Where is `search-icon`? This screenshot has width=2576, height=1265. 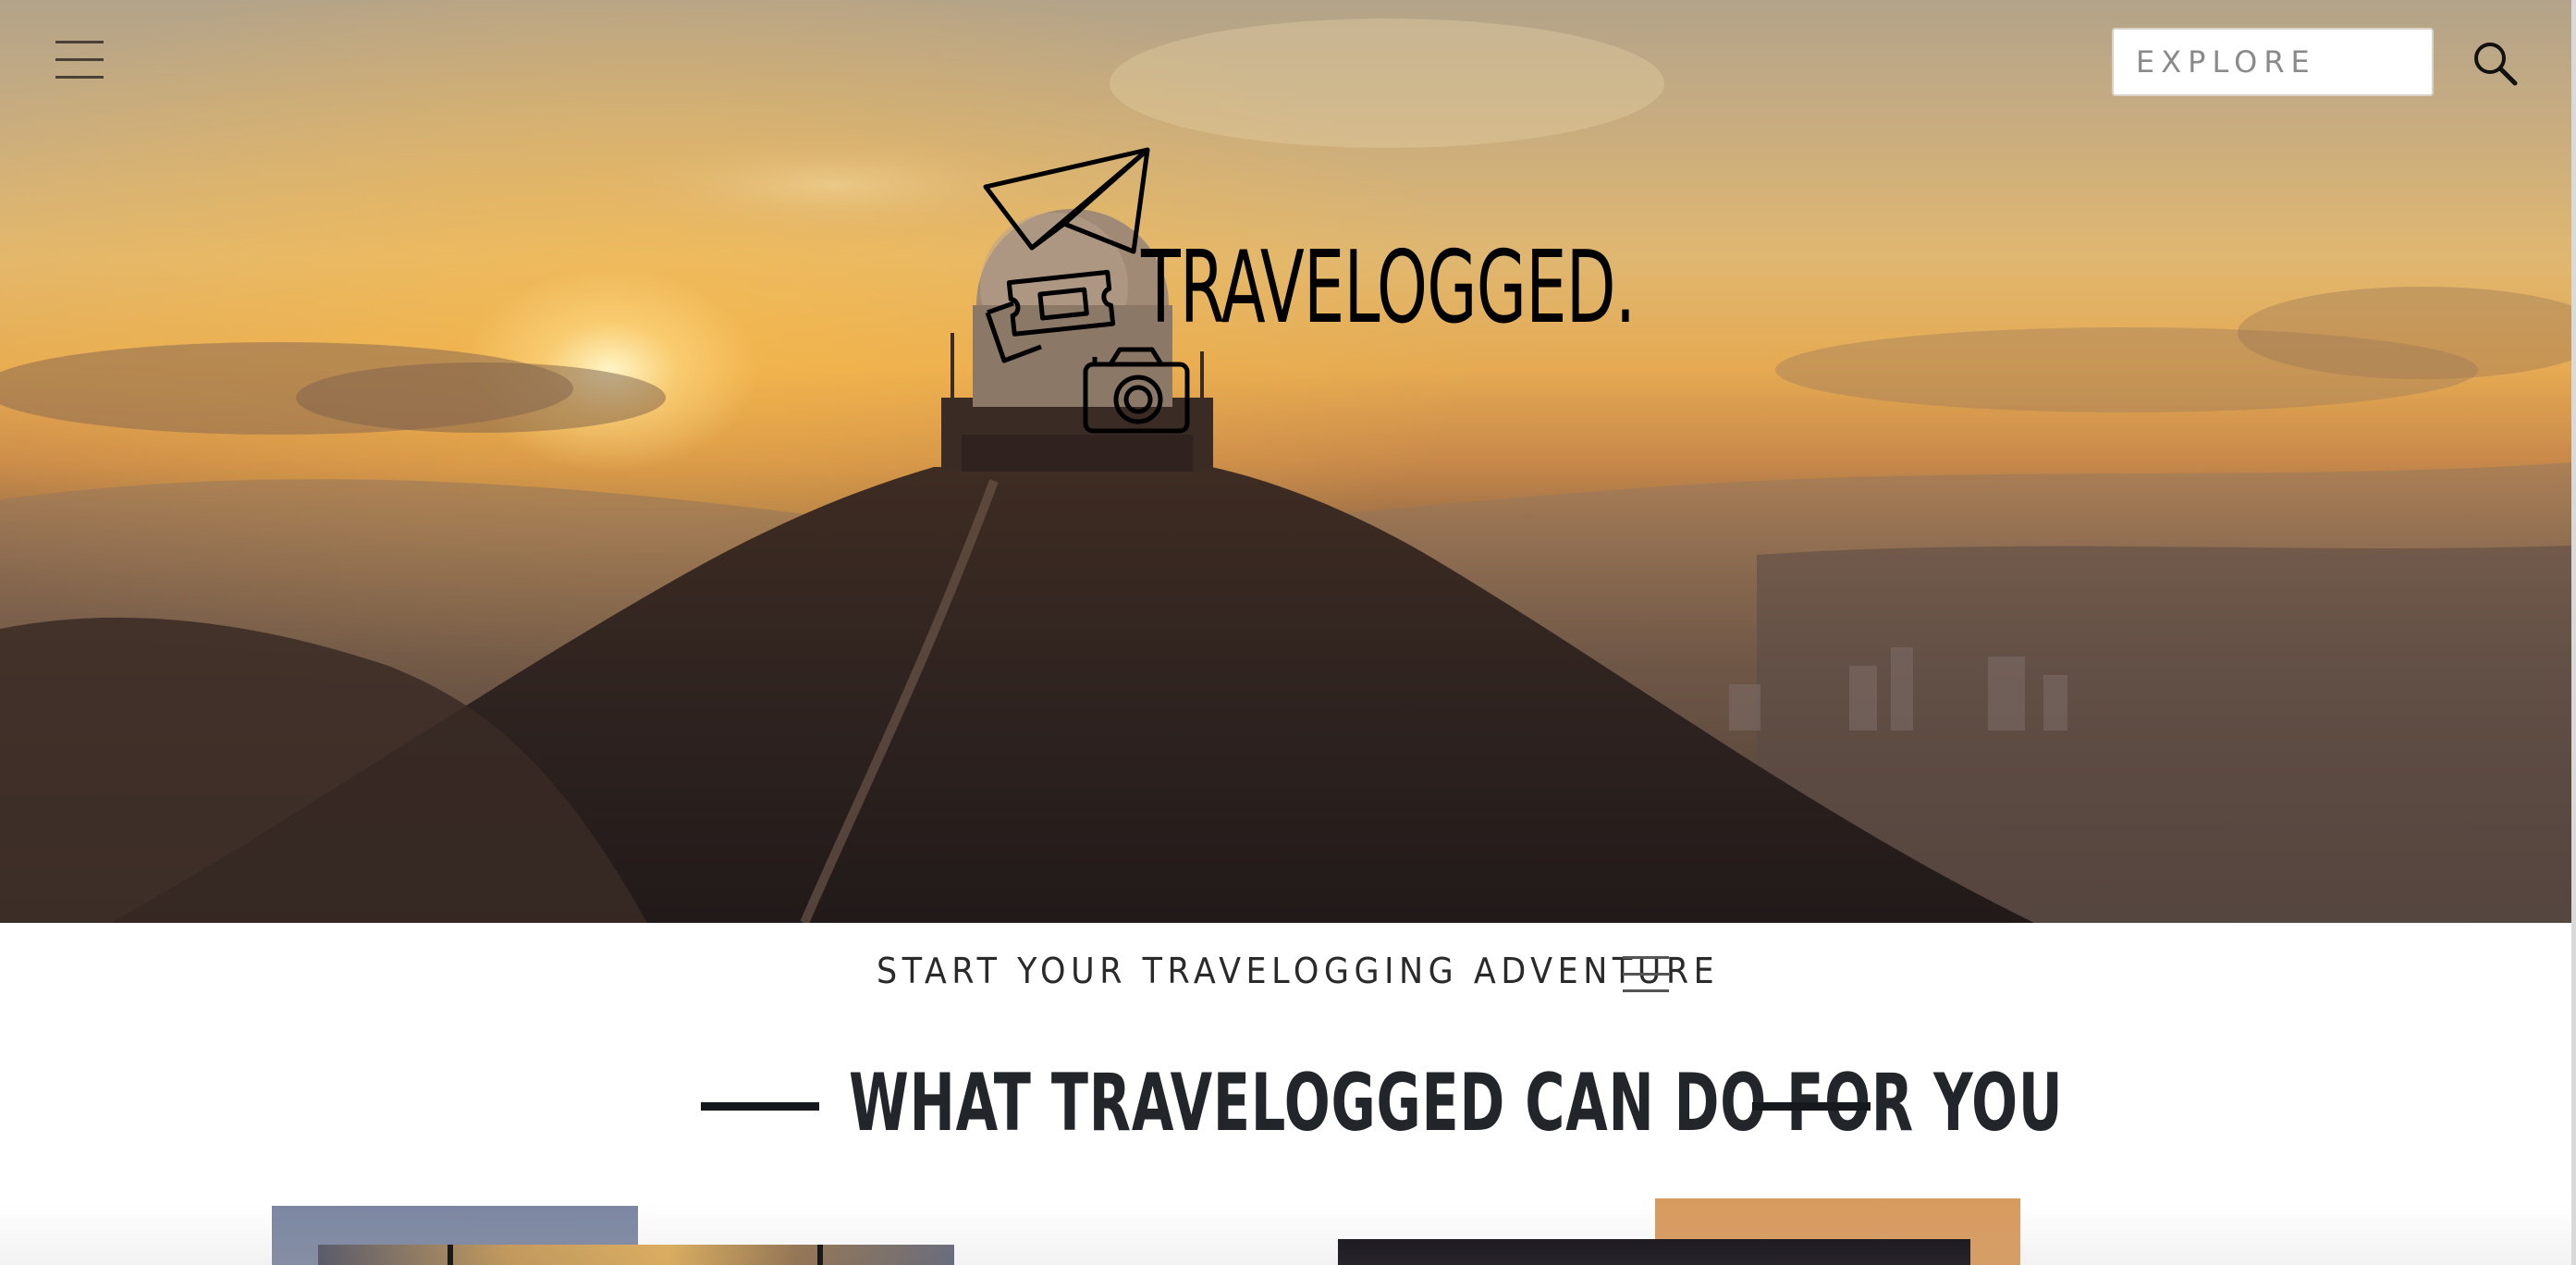 search-icon is located at coordinates (2495, 63).